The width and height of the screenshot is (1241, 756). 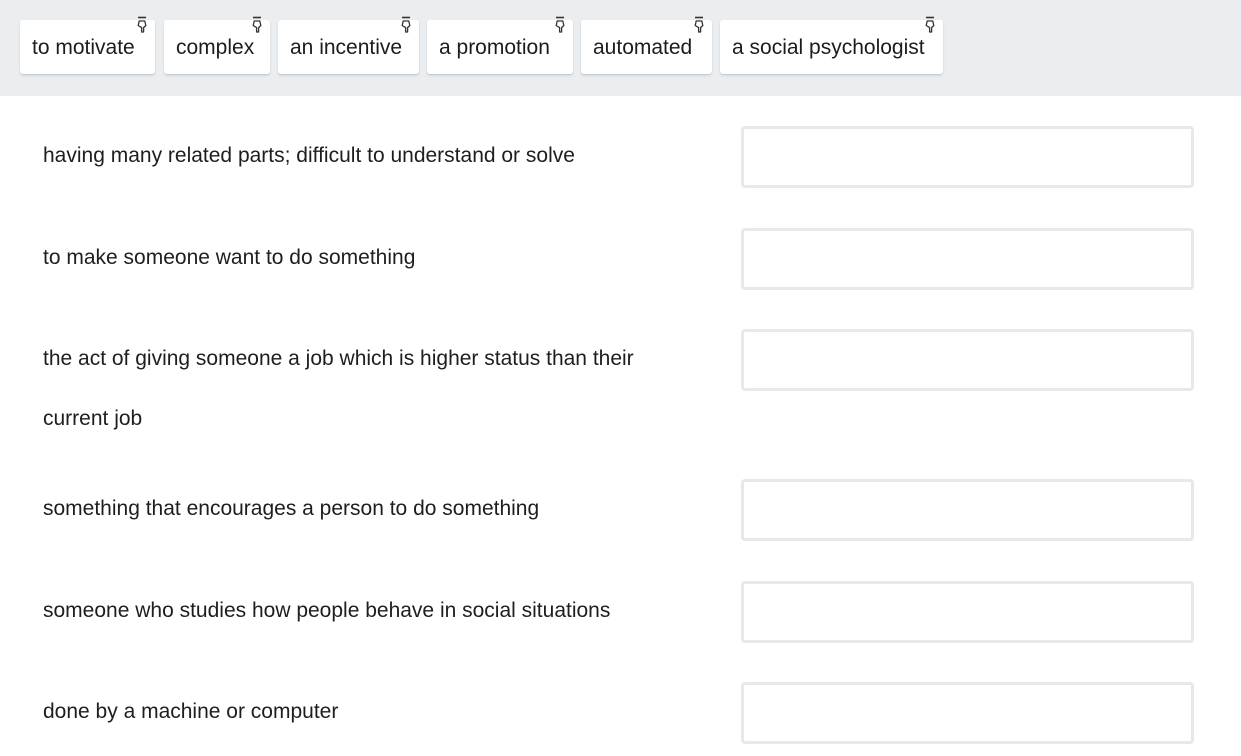 I want to click on word-chip-label: to motivate, so click(x=83, y=47).